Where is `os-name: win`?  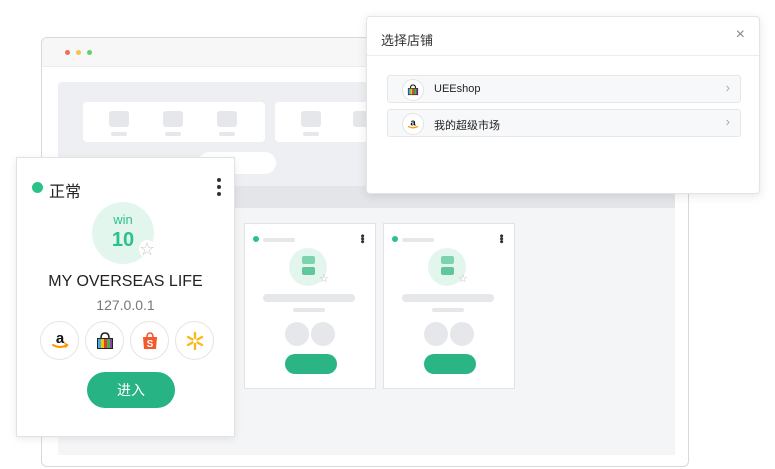 os-name: win is located at coordinates (123, 219).